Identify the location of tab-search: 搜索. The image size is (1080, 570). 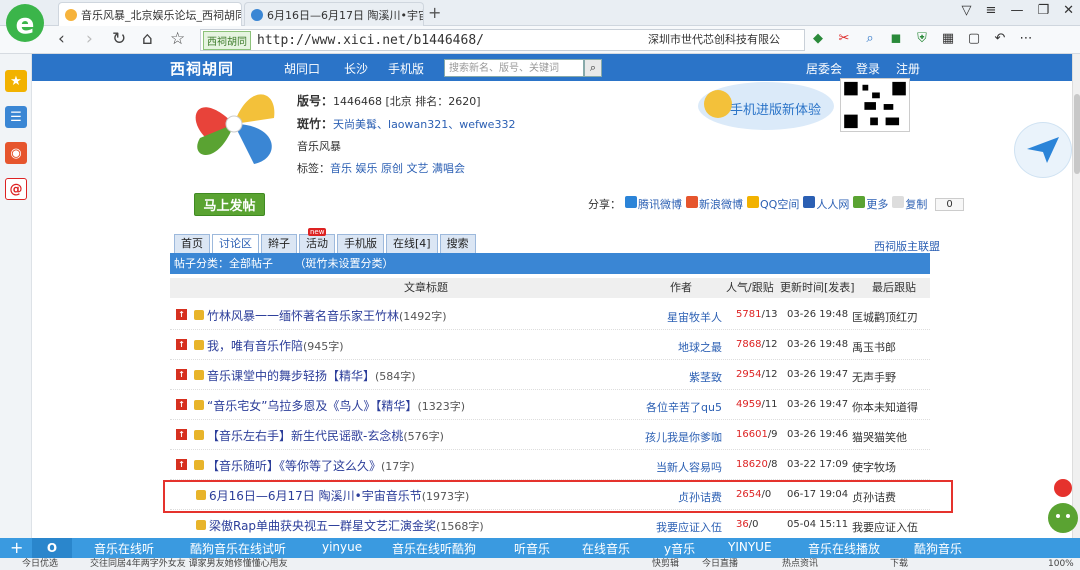
(457, 244).